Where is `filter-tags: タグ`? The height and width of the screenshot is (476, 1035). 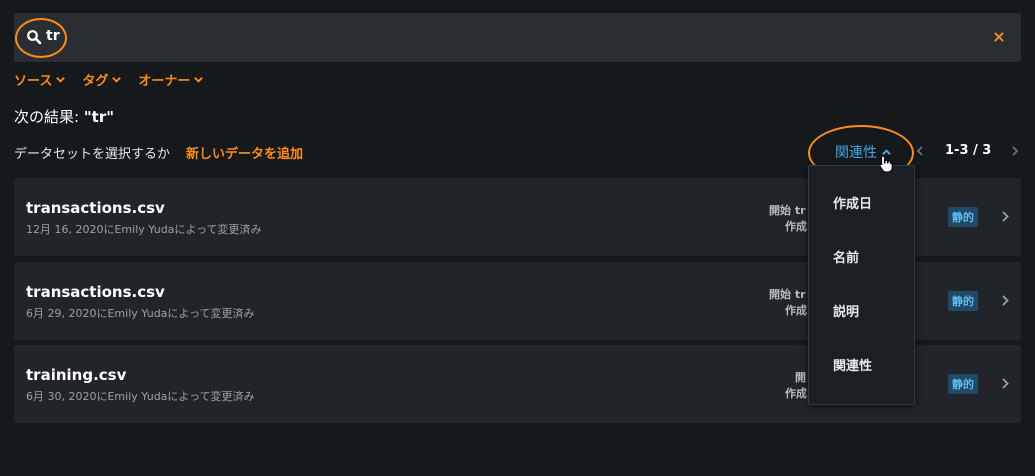 filter-tags: タグ is located at coordinates (102, 79).